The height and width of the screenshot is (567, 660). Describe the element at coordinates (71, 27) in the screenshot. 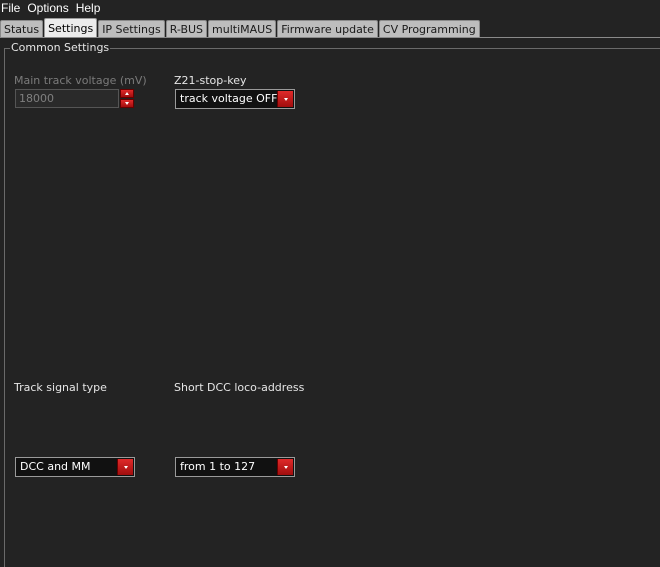

I see `tab-settings: Settings` at that location.